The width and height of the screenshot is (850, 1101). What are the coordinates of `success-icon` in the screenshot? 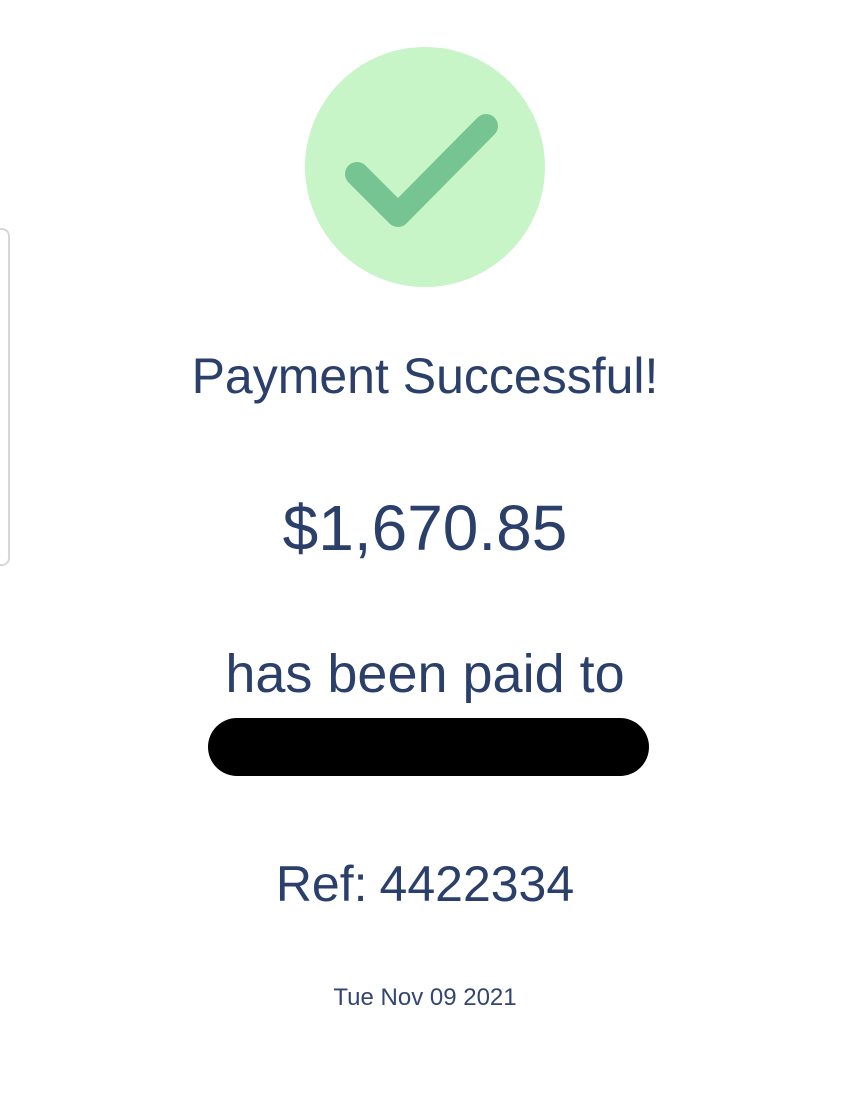 It's located at (425, 167).